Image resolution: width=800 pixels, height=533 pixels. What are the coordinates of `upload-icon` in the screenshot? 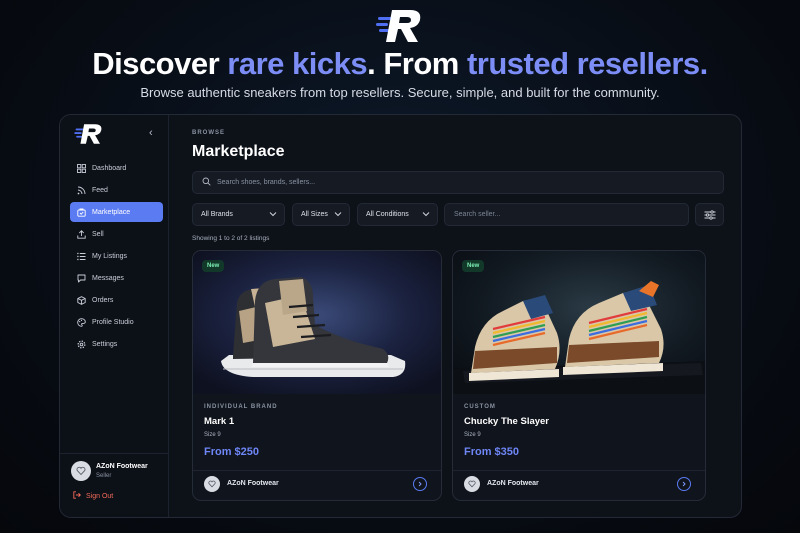 It's located at (81, 234).